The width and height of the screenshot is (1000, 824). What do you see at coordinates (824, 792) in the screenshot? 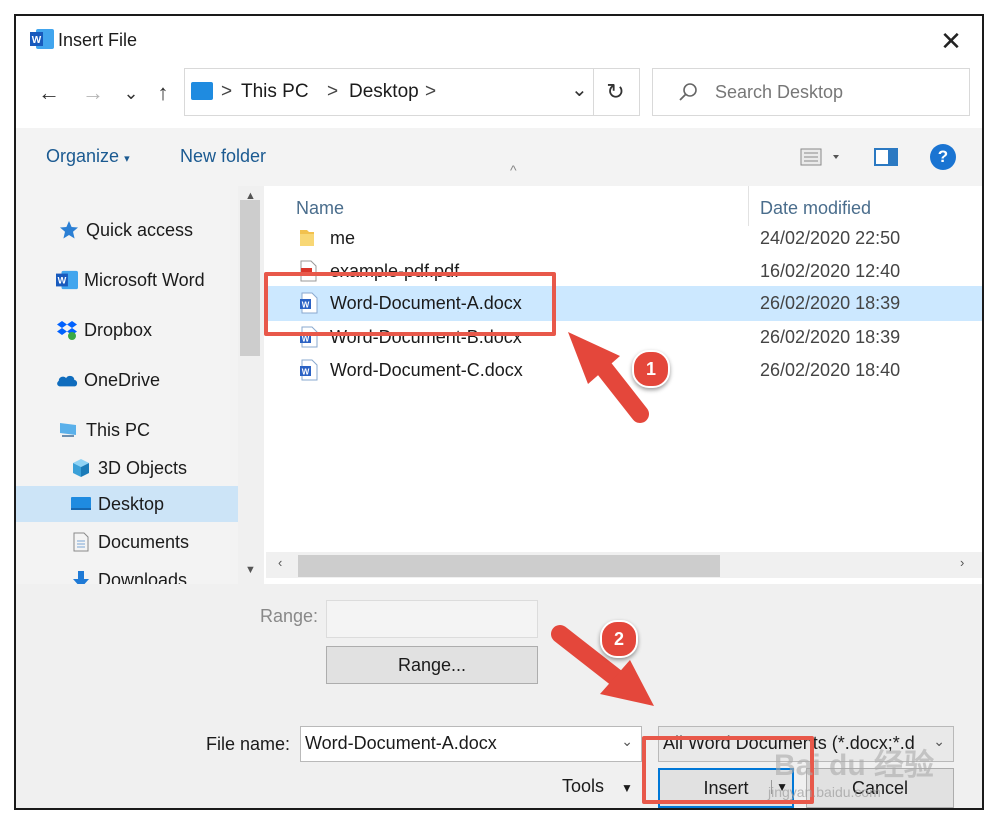
I see `watermark-url: jingyan.baidu.com` at bounding box center [824, 792].